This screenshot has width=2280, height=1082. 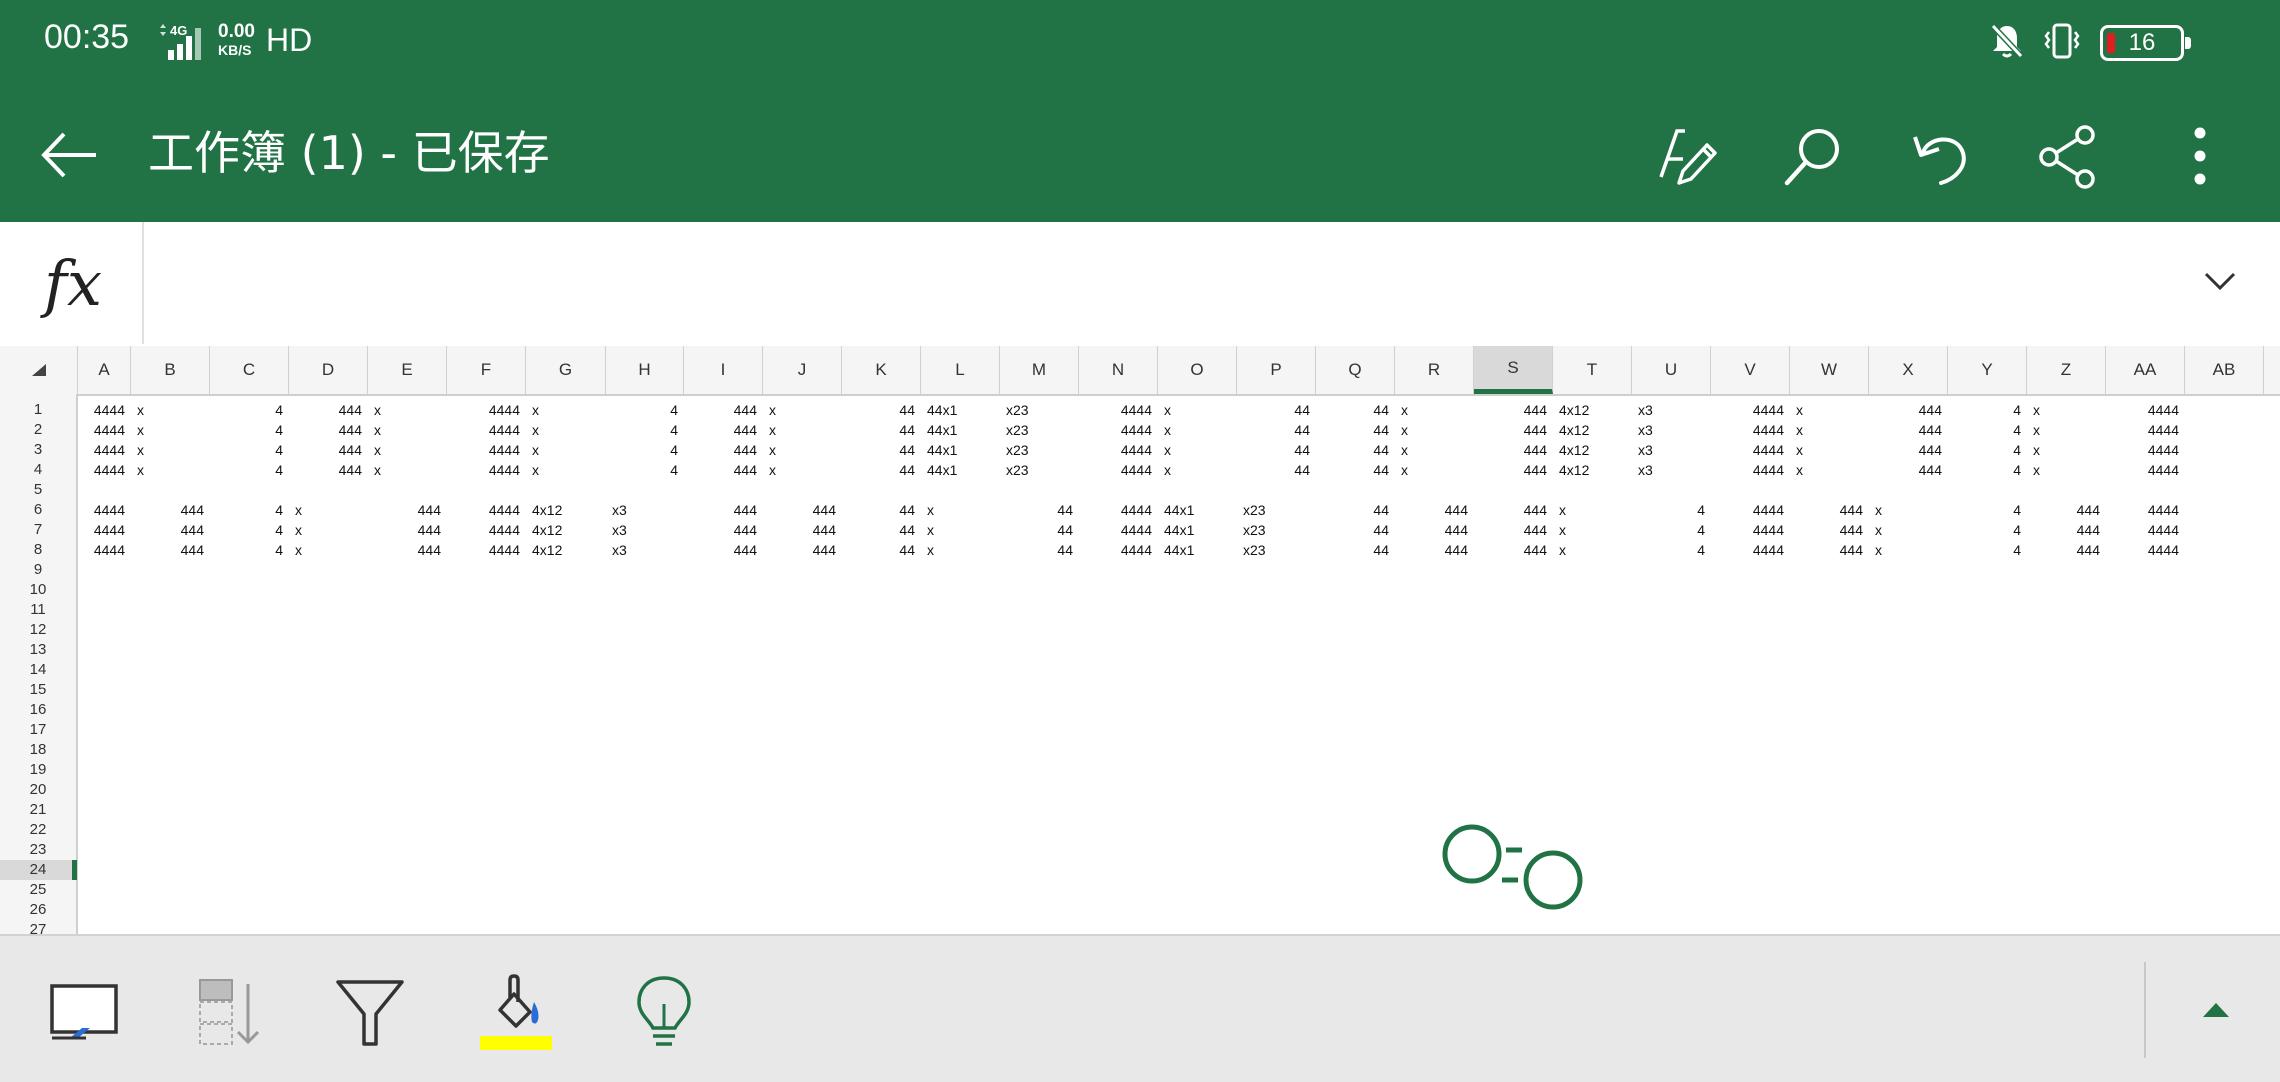 What do you see at coordinates (38, 410) in the screenshot?
I see `row-header-1: 1` at bounding box center [38, 410].